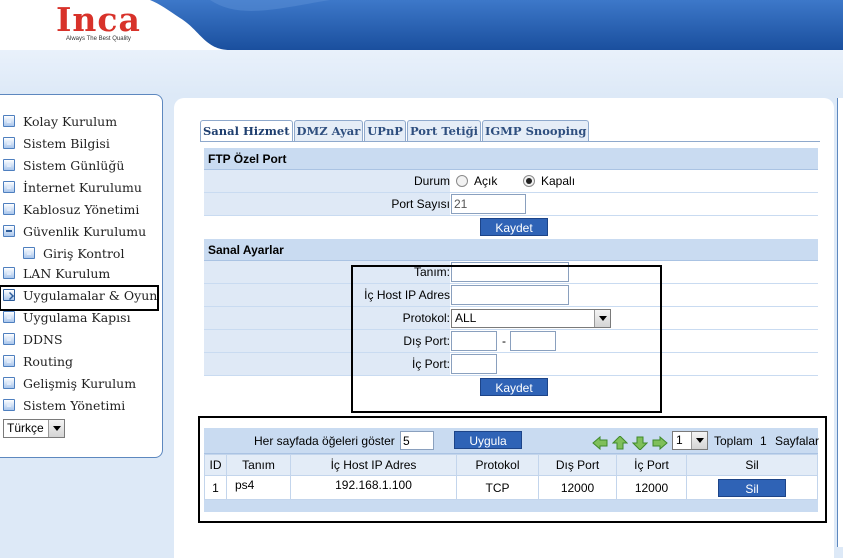  What do you see at coordinates (79, 146) in the screenshot?
I see `sidebar-item-sistem-bilgisi: Sistem Bilgisi` at bounding box center [79, 146].